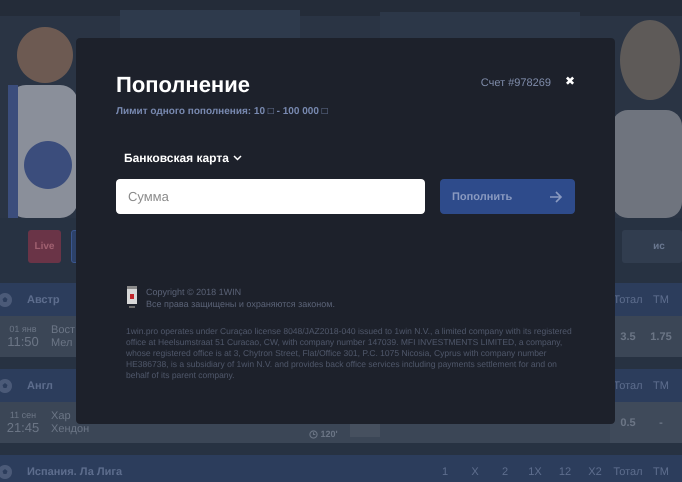 The height and width of the screenshot is (482, 682). I want to click on legal-text: 1win.pro operates under Curaçao license 8048/JAZ2018-040 issued to 1win N.V., a limited company with its registered office at Heelsumstraat 51 Curacao, CW, with company number 147039. MFI INVESTMENTS LIMITED, a company, whose registered office is at 3, Chytron Street, Flat/Office 301, P.C. 1075 Nicosia, Cyprus with company number HE386738, is a subsidiary of 1win N.V. and provides back office services including payments settlement for and on behalf of its parent company., so click(349, 353).